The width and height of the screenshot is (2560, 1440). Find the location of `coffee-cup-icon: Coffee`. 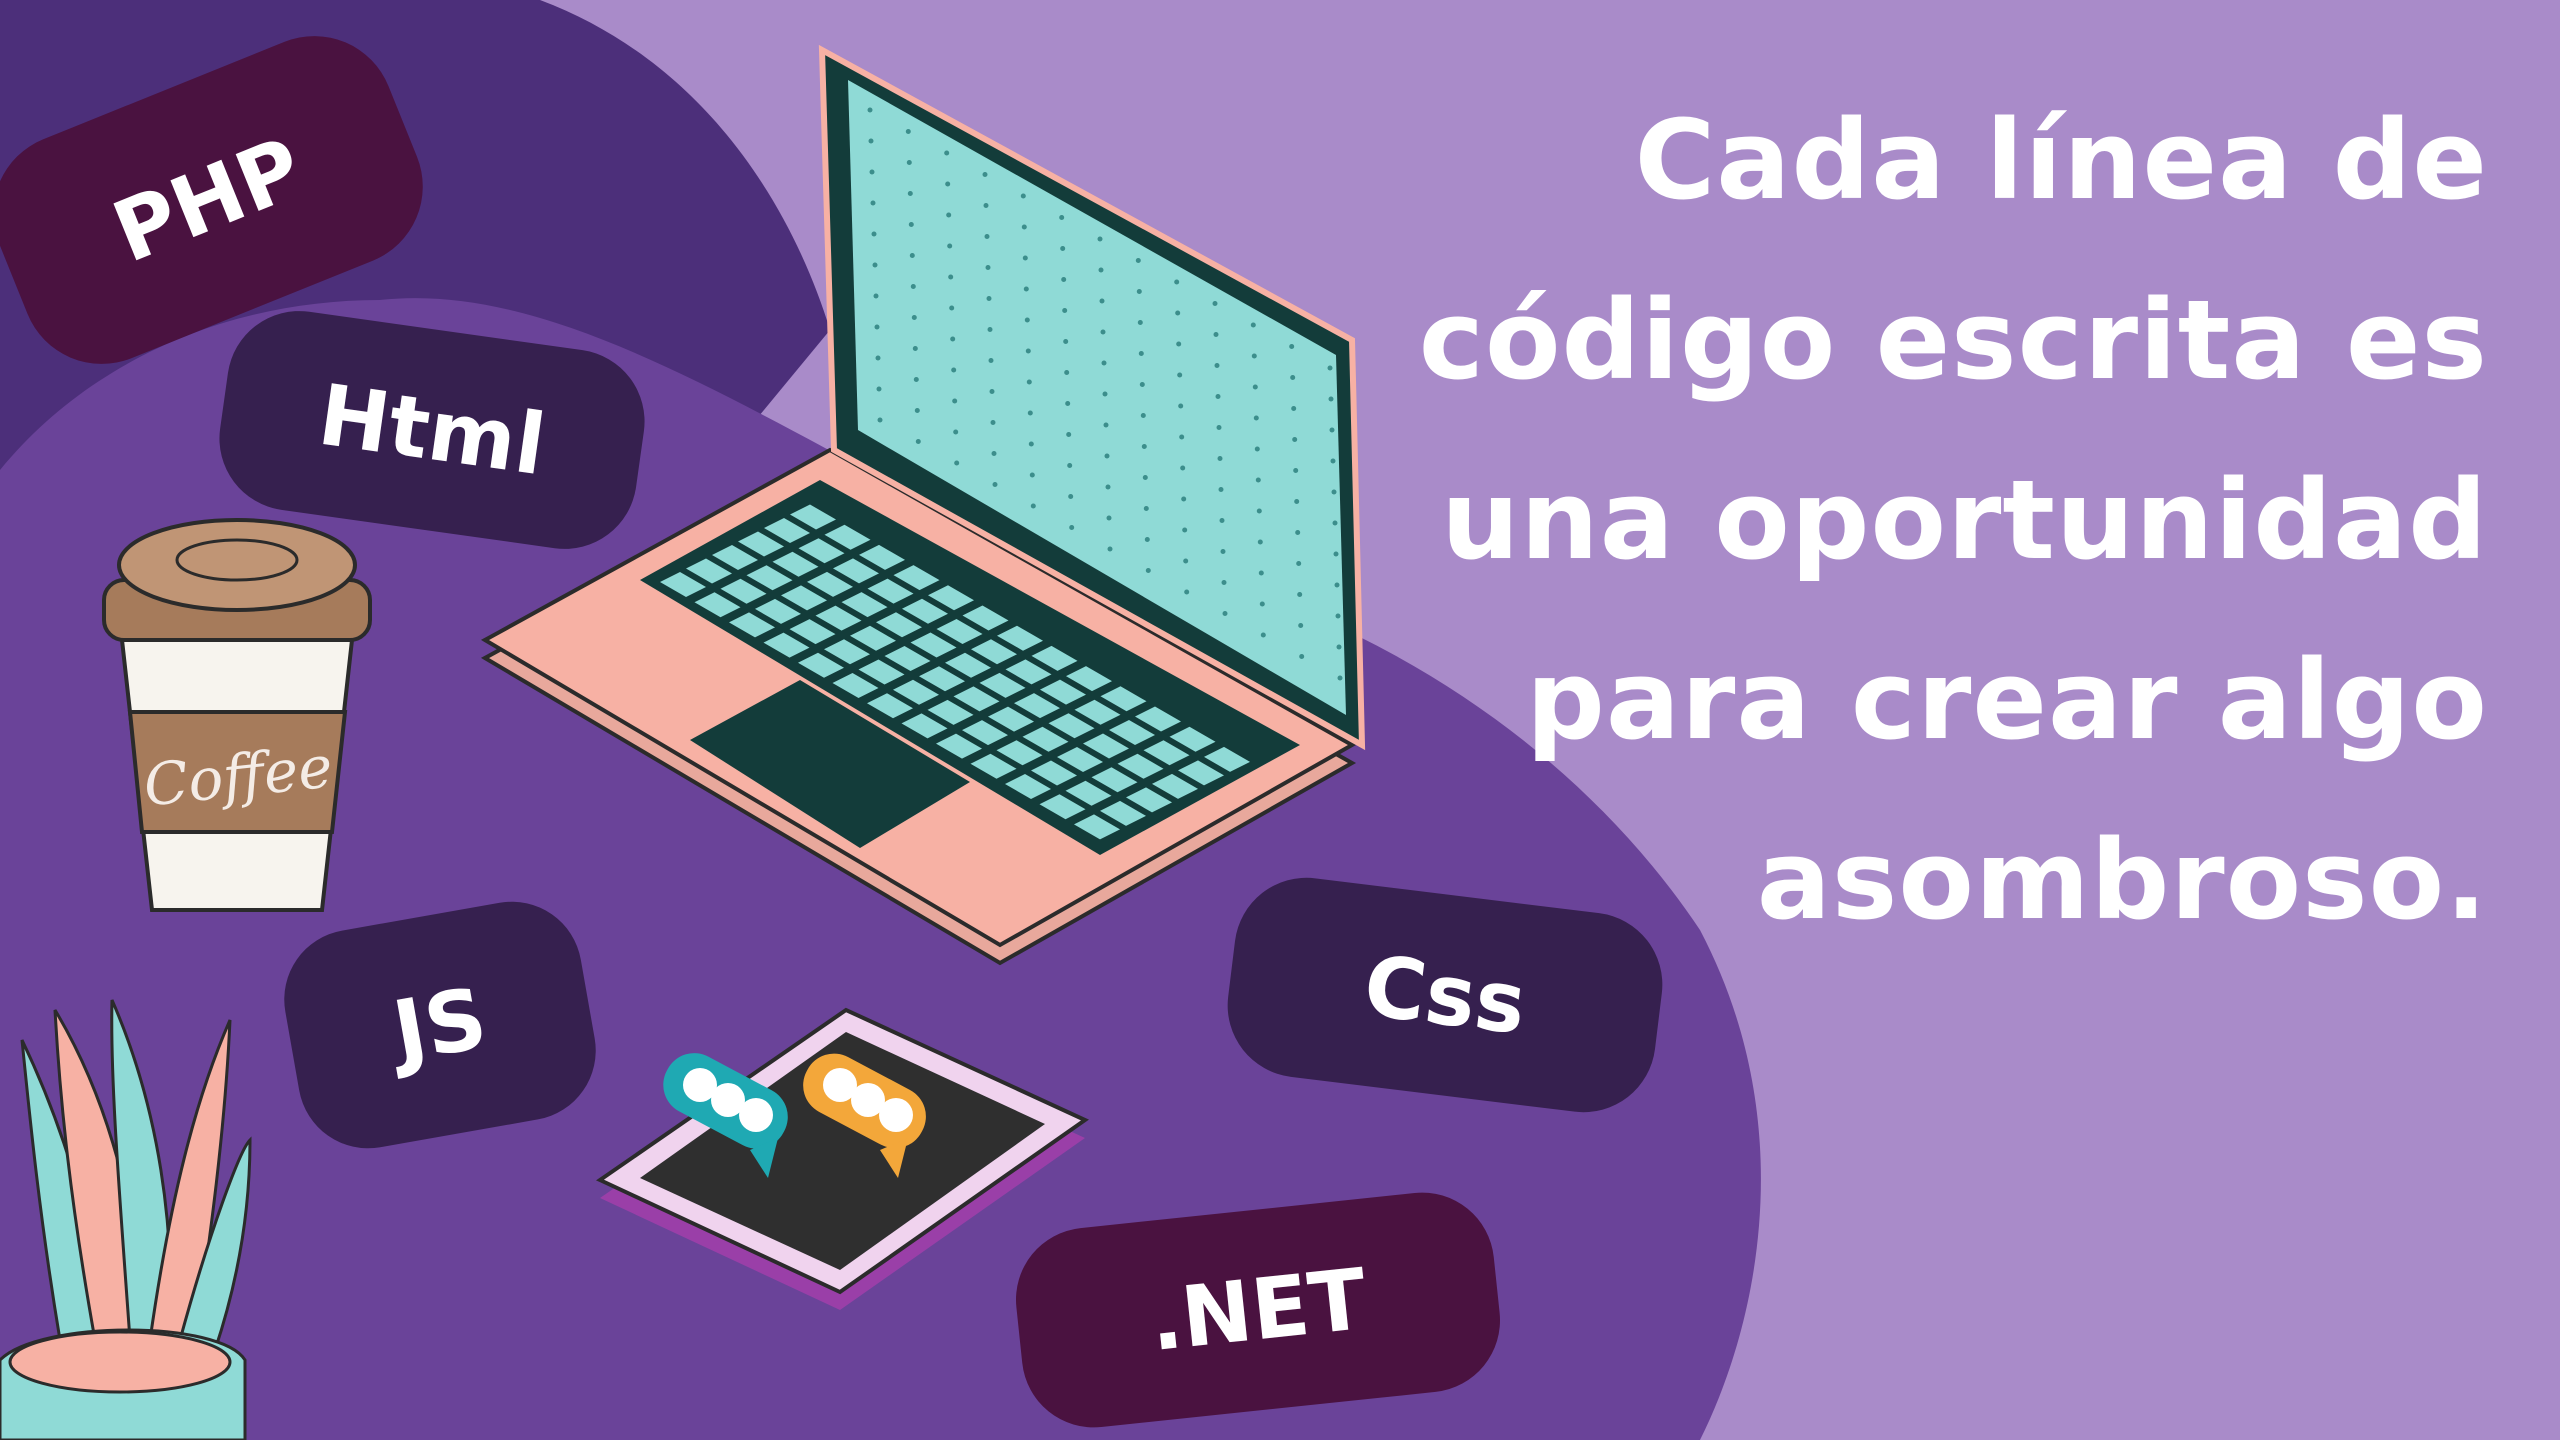

coffee-cup-icon: Coffee is located at coordinates (237, 715).